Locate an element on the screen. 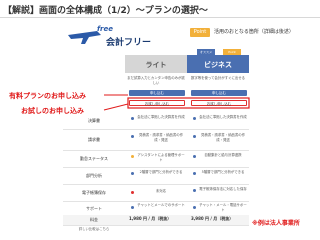 The height and width of the screenshot is (240, 320). trial-arrow is located at coordinates (116, 107).